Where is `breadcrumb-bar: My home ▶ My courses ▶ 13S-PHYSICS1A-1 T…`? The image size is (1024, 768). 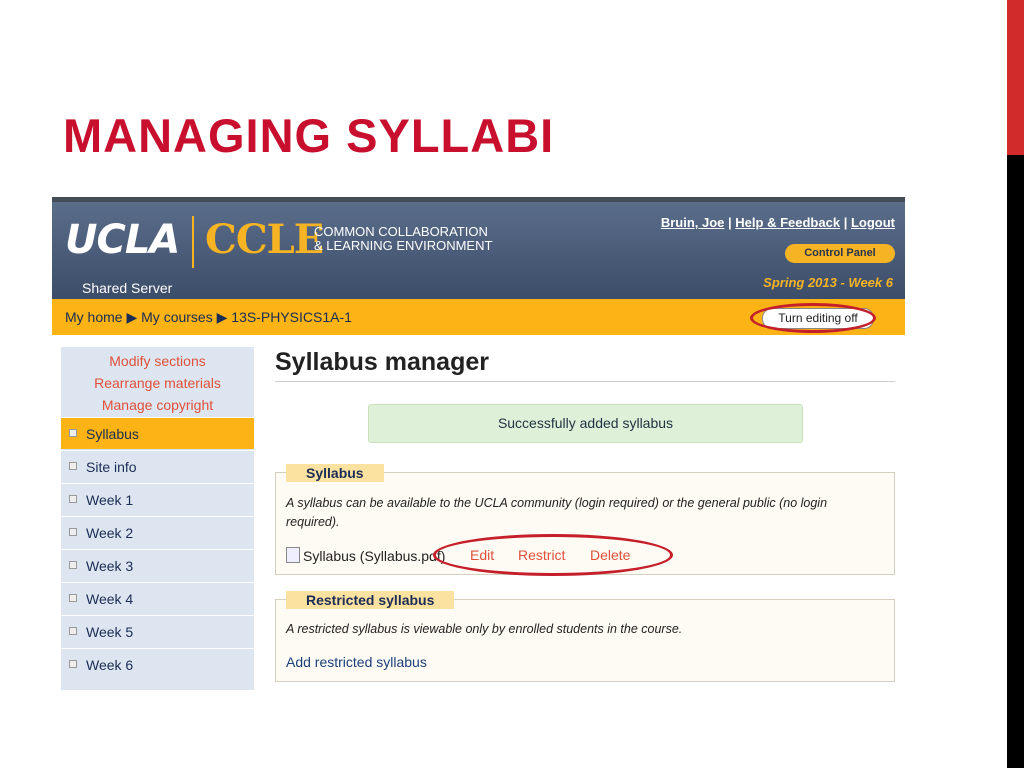 breadcrumb-bar: My home ▶ My courses ▶ 13S-PHYSICS1A-1 T… is located at coordinates (478, 317).